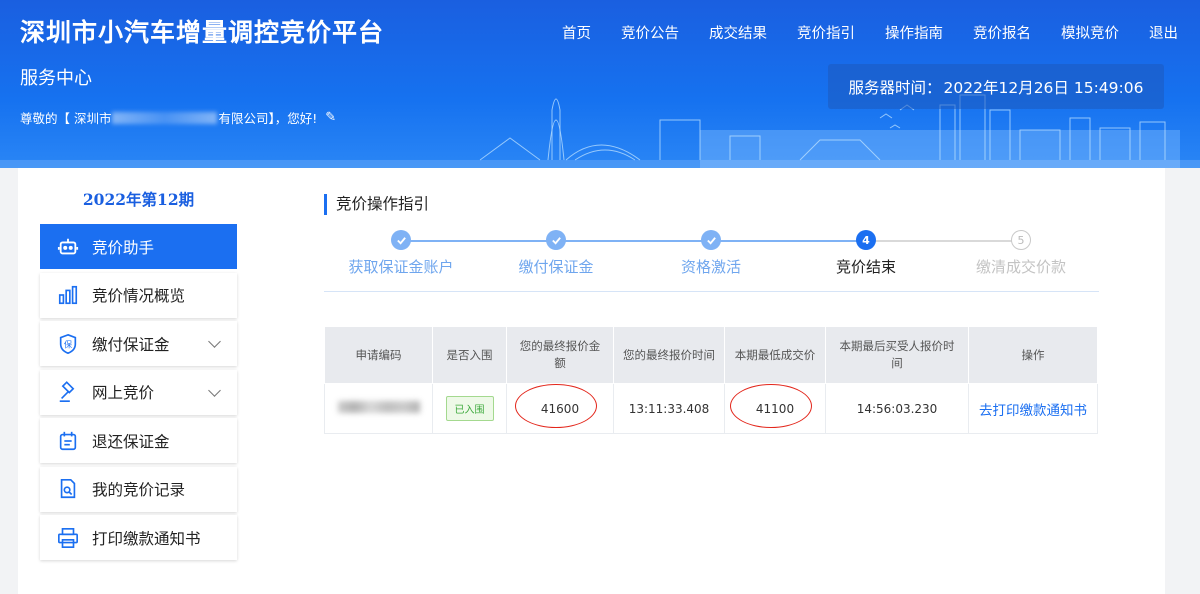 Image resolution: width=1200 pixels, height=594 pixels. Describe the element at coordinates (1002, 32) in the screenshot. I see `nav-auction-register: 竞价报名` at that location.